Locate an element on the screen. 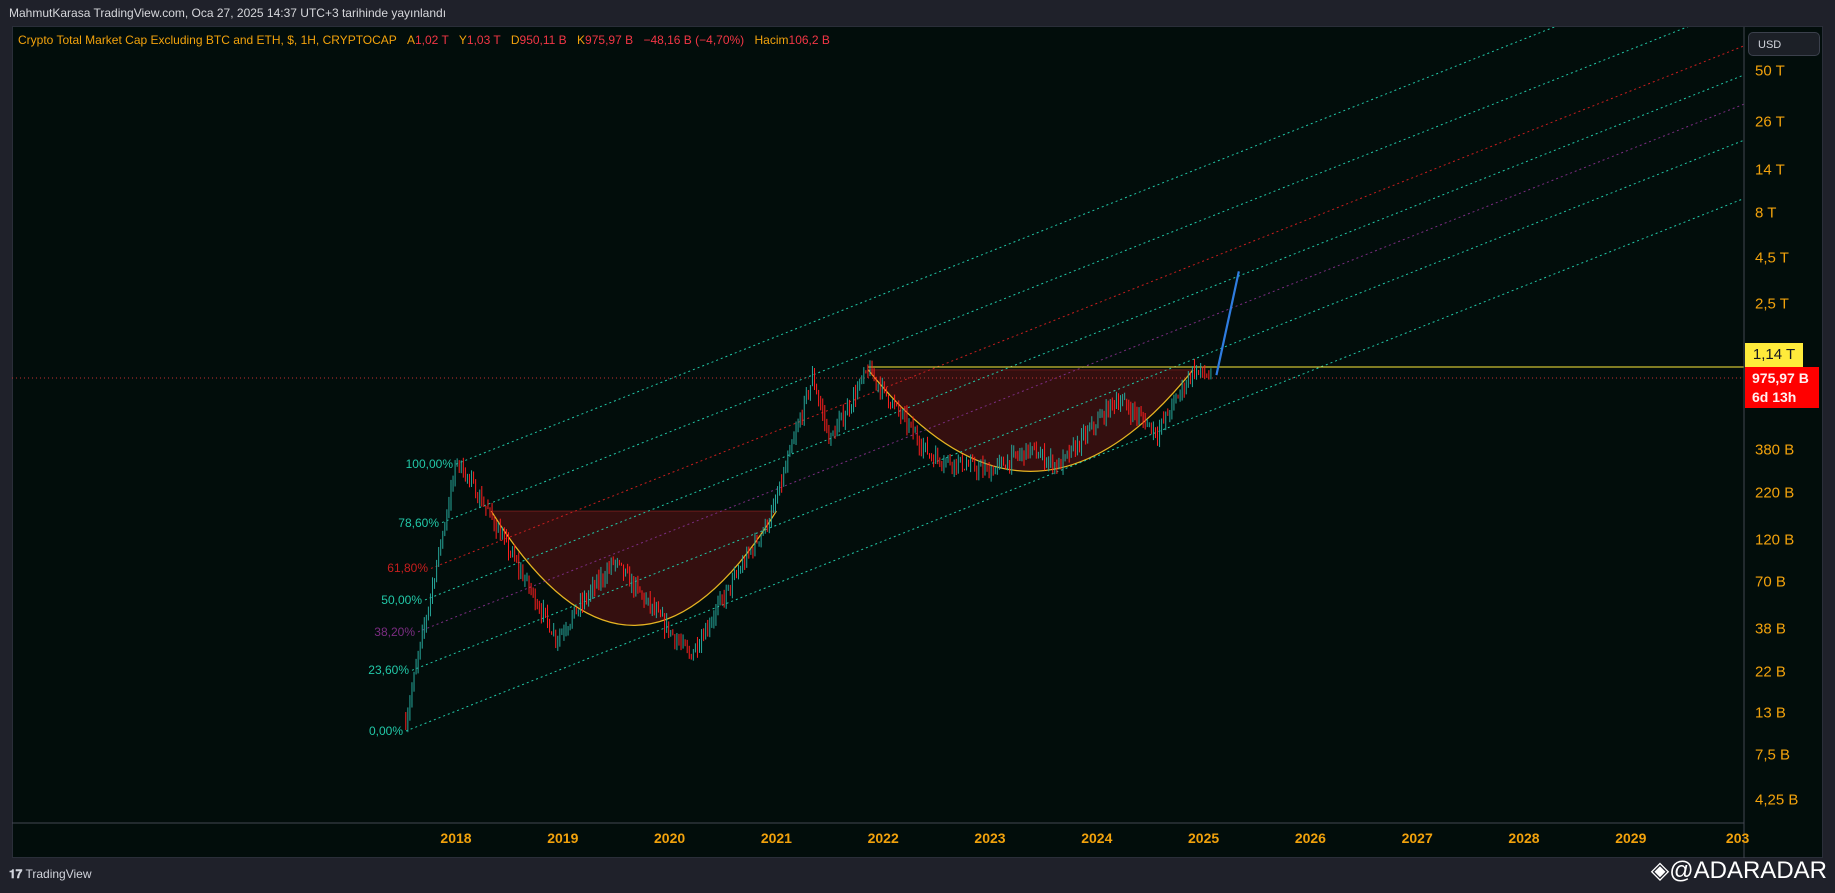  bar-countdown: 6d 13h is located at coordinates (1774, 397).